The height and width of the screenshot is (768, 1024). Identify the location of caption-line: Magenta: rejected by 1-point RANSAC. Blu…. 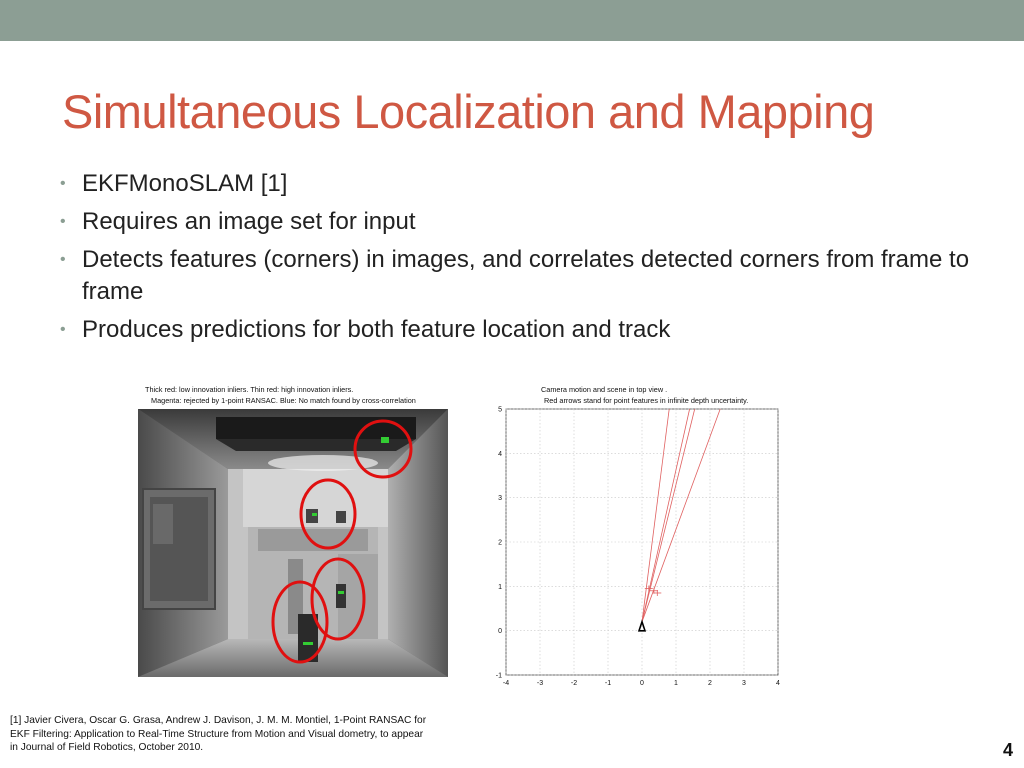
(283, 400).